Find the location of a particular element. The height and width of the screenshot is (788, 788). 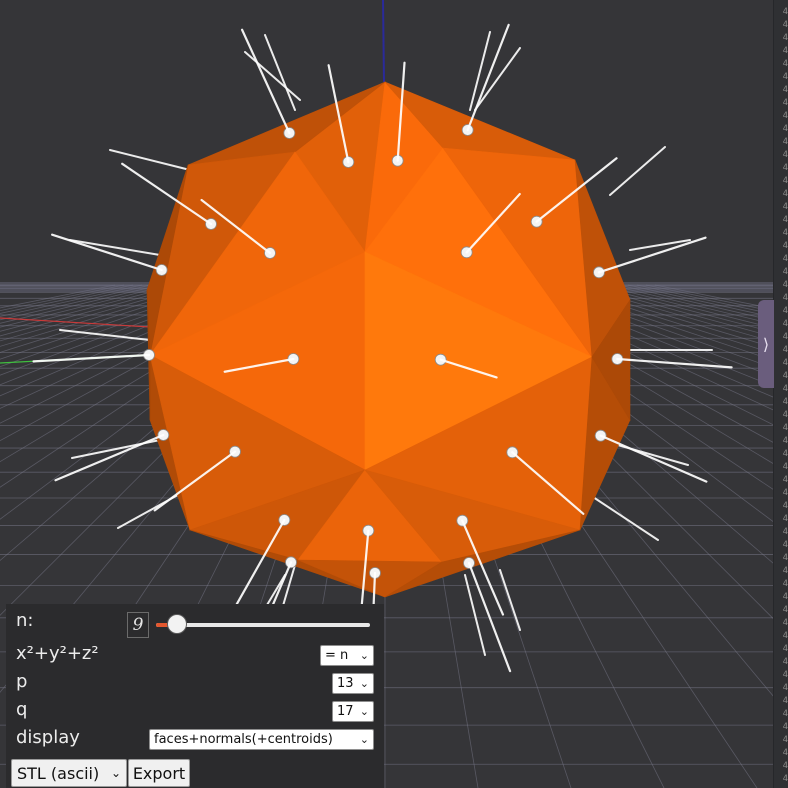

q-select-value: 17 is located at coordinates (345, 711).